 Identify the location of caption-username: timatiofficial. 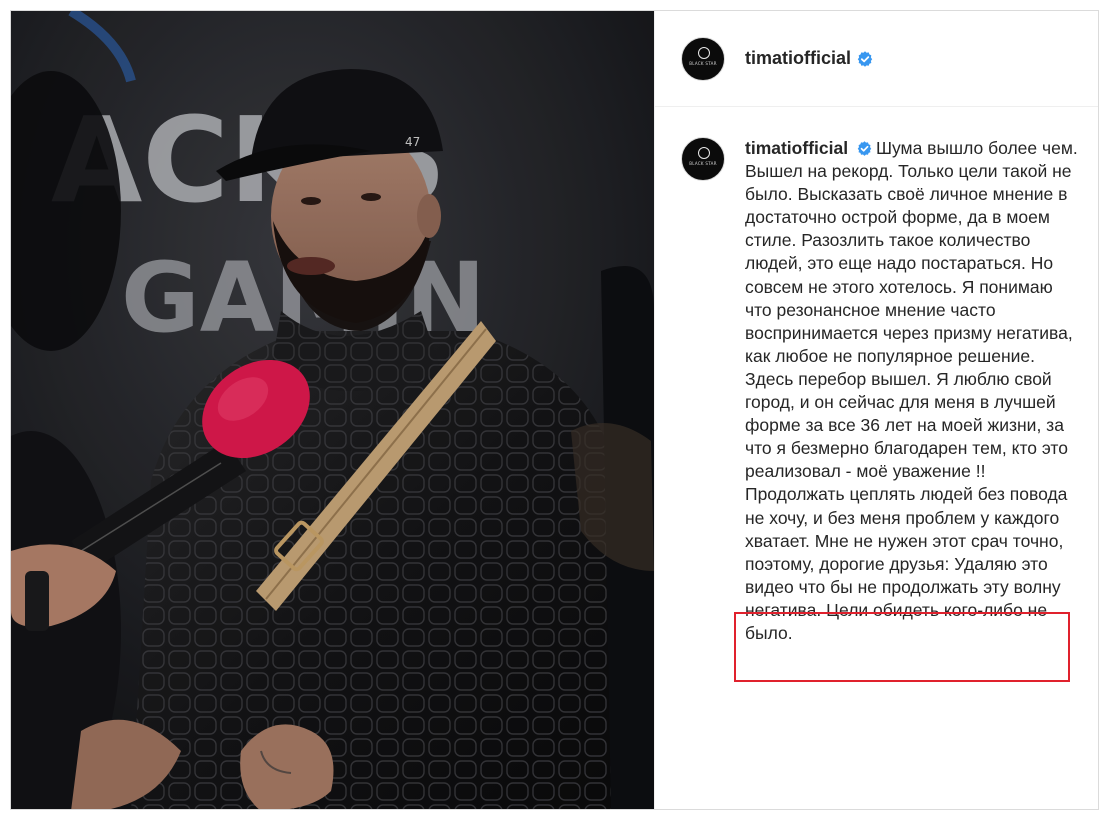
(796, 148).